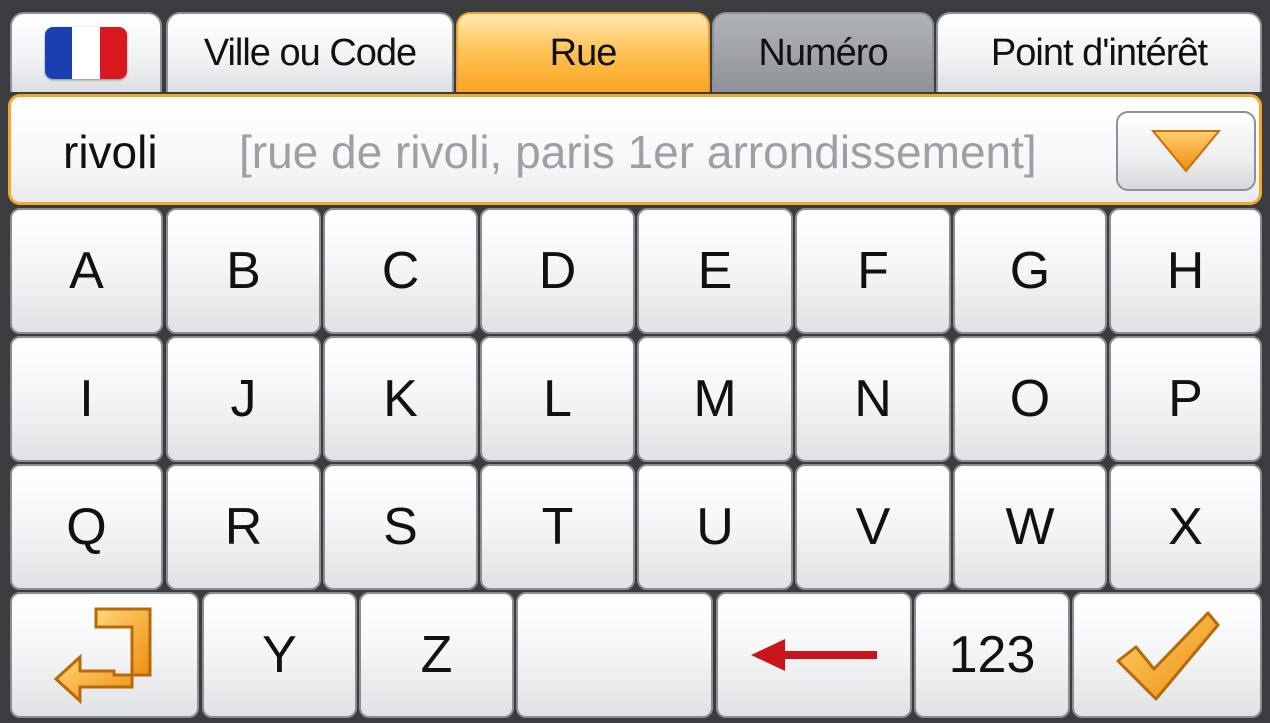 This screenshot has height=723, width=1270. I want to click on key-label: R, so click(243, 527).